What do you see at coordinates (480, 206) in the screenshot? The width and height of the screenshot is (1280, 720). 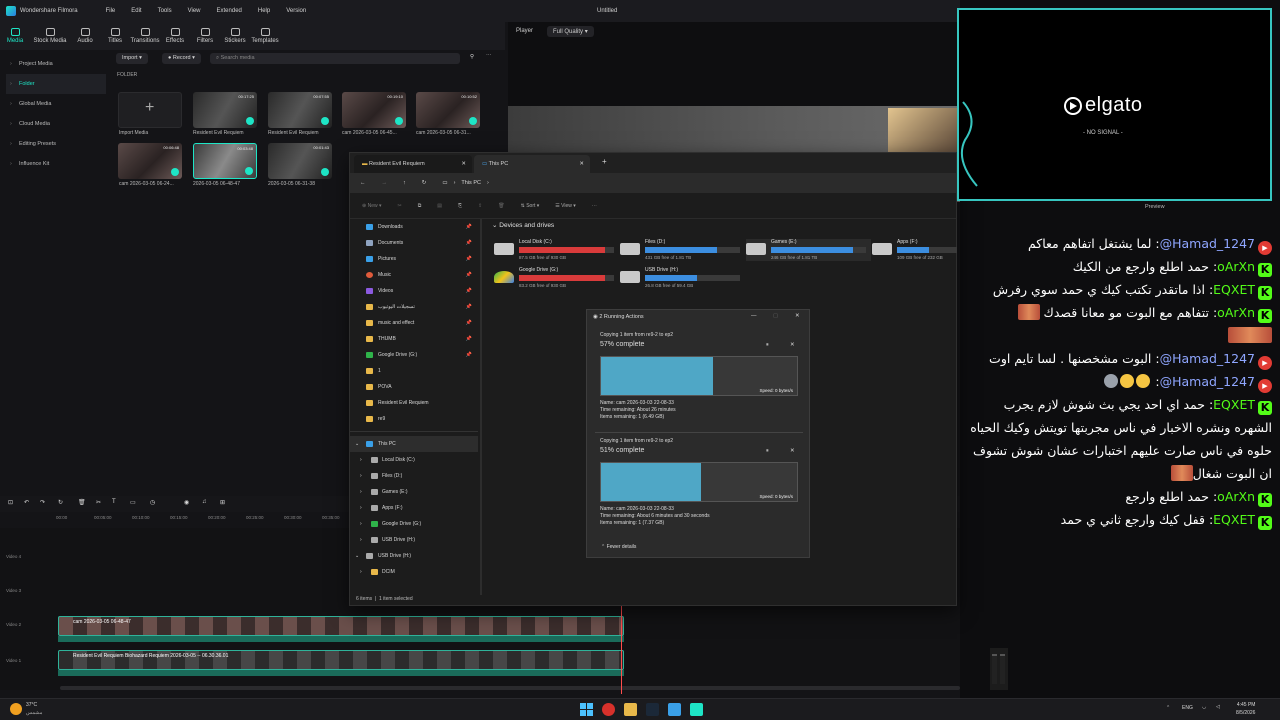 I see `share-icon: ⇪` at bounding box center [480, 206].